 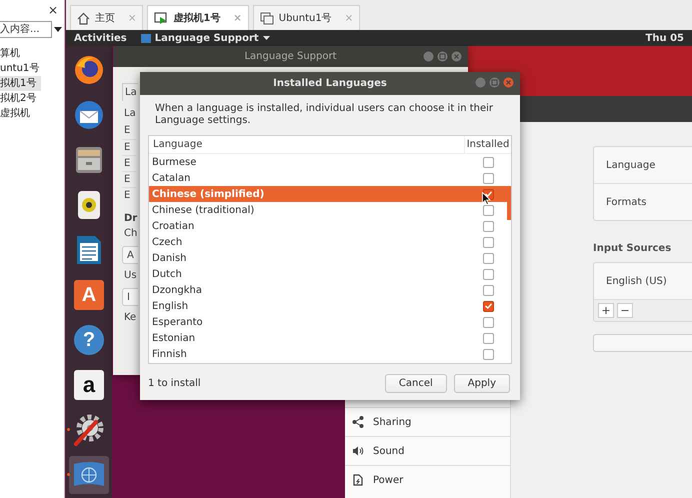 I want to click on shopping-icon: a, so click(x=89, y=385).